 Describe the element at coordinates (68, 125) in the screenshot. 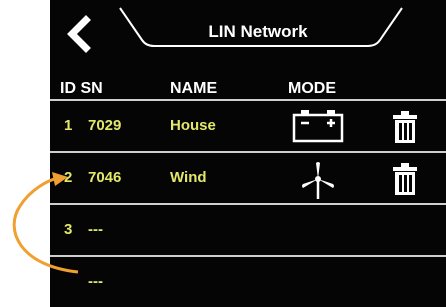

I see `row-id: 1` at that location.